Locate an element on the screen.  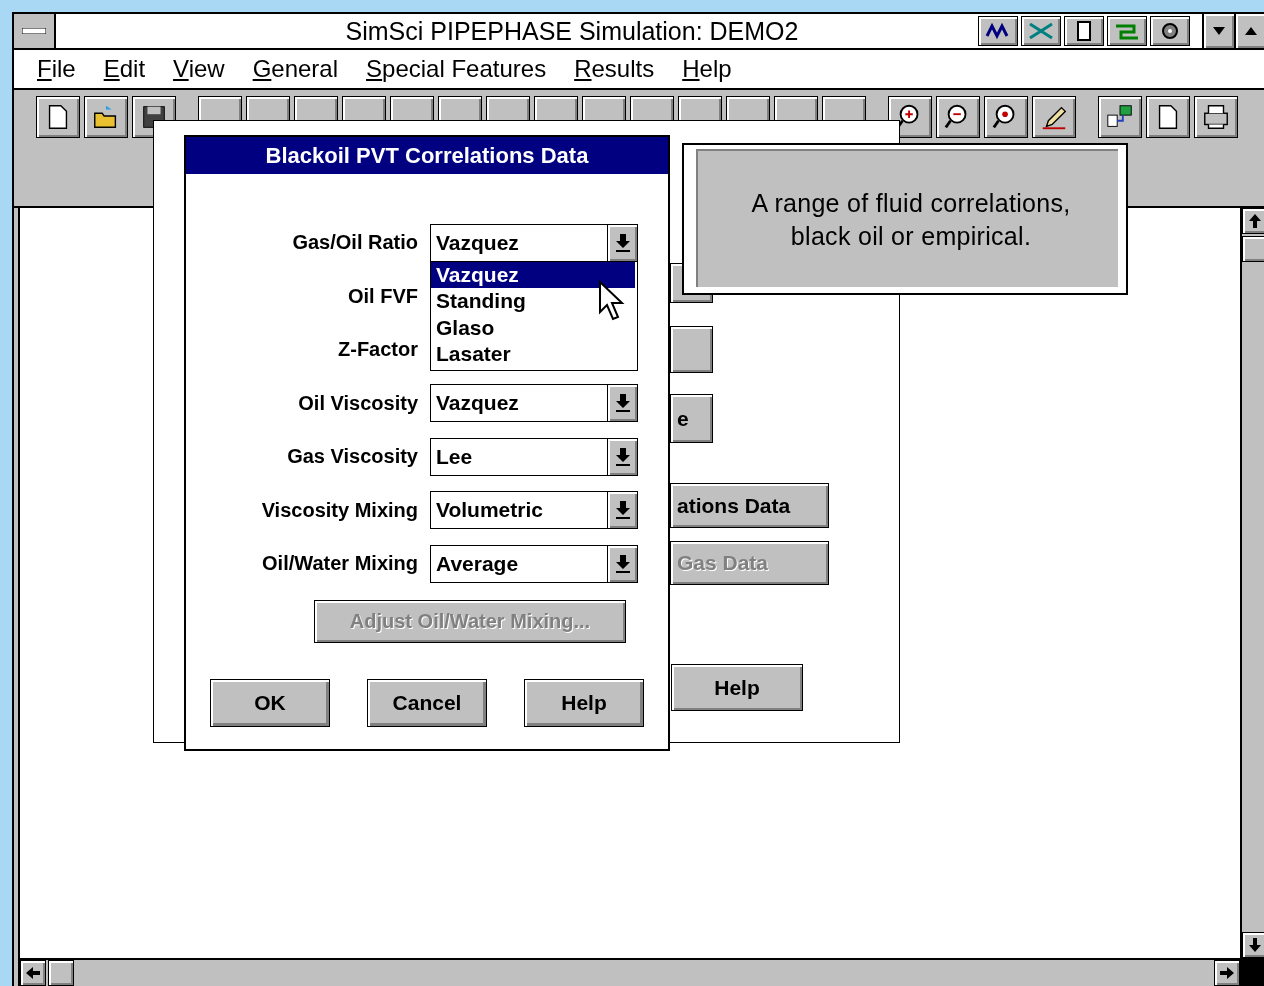
menu-item: Help is located at coordinates (713, 69).